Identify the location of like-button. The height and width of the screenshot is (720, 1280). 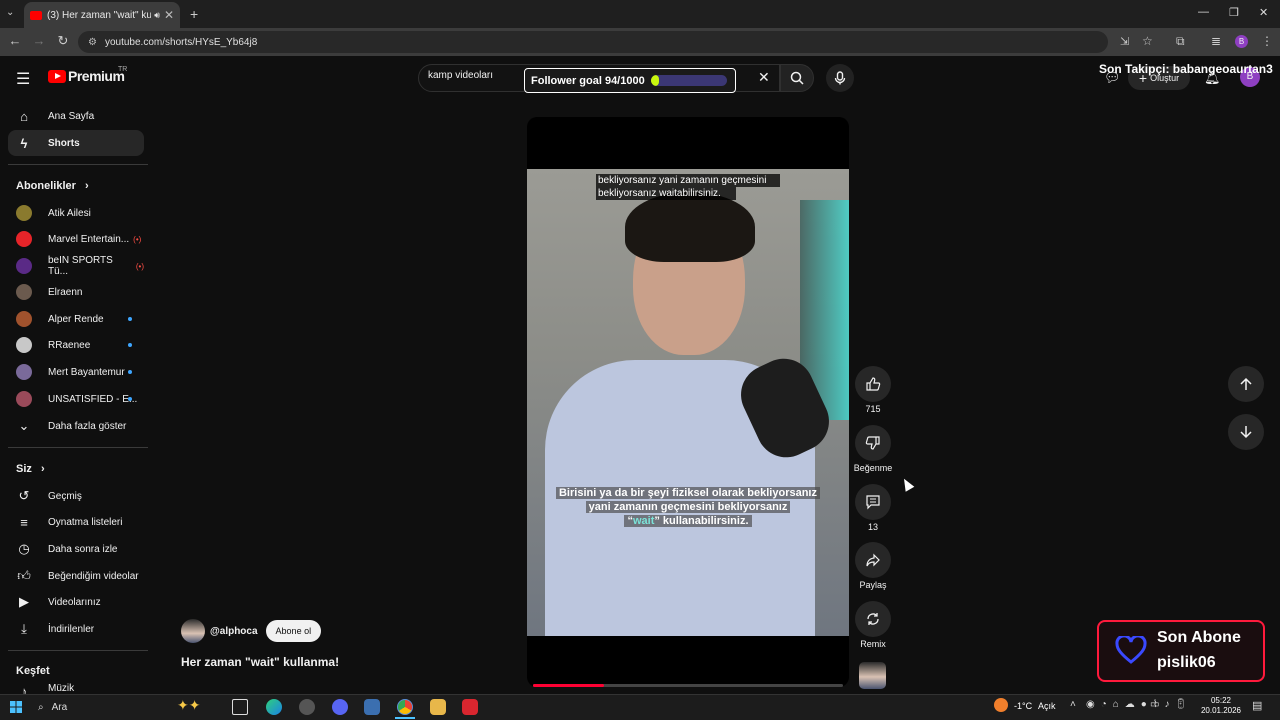
(873, 384).